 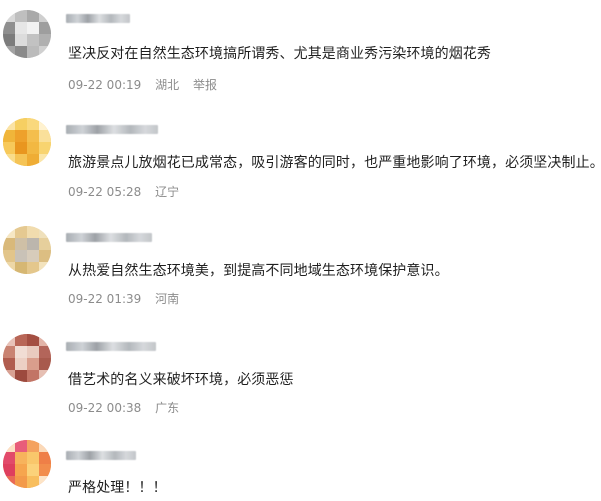 I want to click on report-link: 举报, so click(x=205, y=85).